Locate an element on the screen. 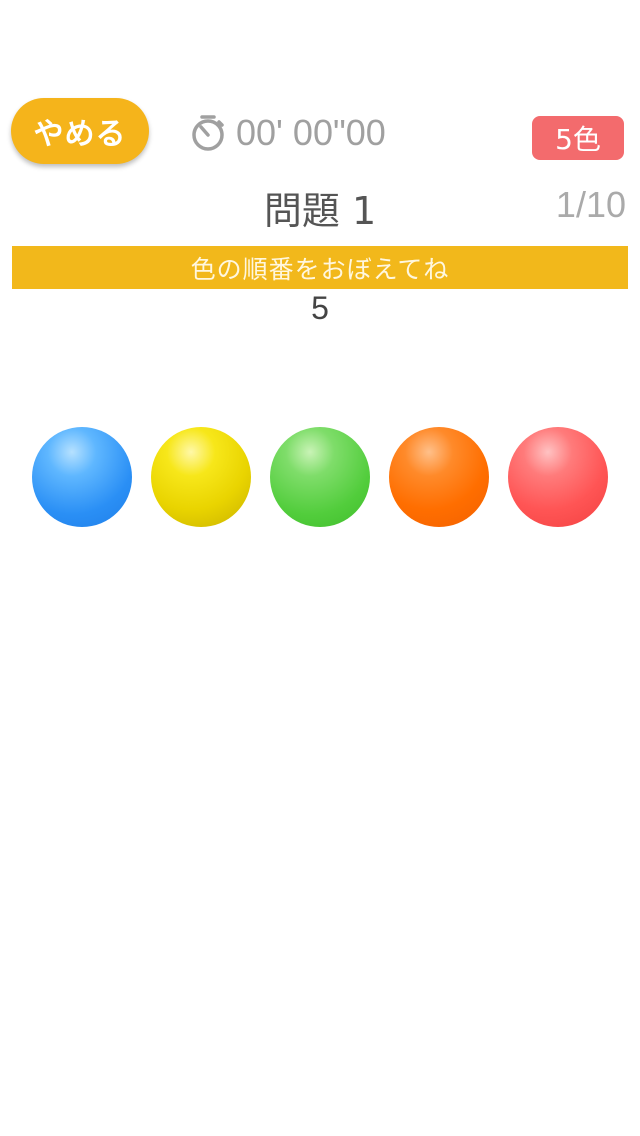  question-title: 問題 1 is located at coordinates (320, 211).